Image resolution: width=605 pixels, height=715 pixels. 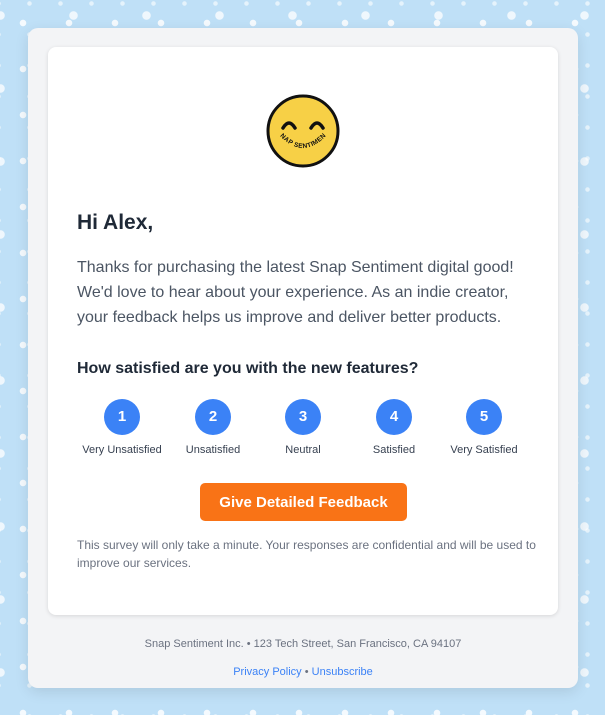 I want to click on rating-option-5: 5 Very Satisfied, so click(x=484, y=427).